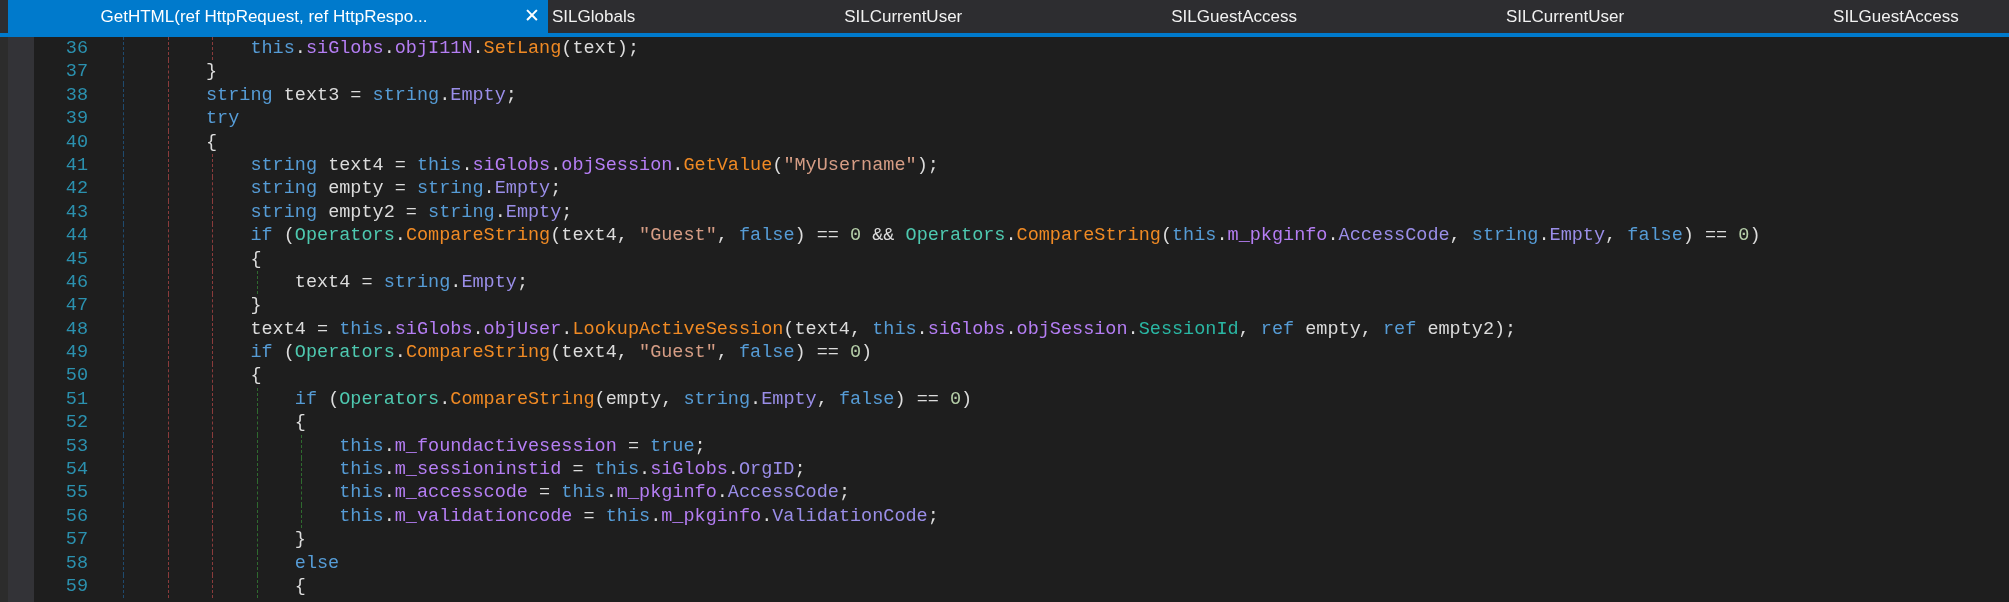 Image resolution: width=2009 pixels, height=602 pixels. What do you see at coordinates (76, 399) in the screenshot?
I see `line-number: 51` at bounding box center [76, 399].